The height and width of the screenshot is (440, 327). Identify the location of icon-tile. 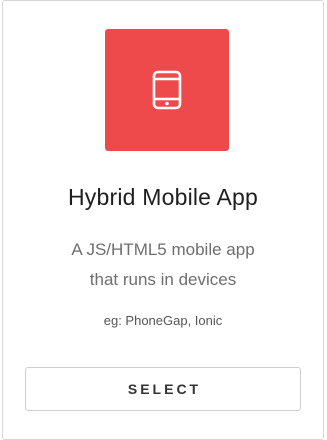
(167, 90).